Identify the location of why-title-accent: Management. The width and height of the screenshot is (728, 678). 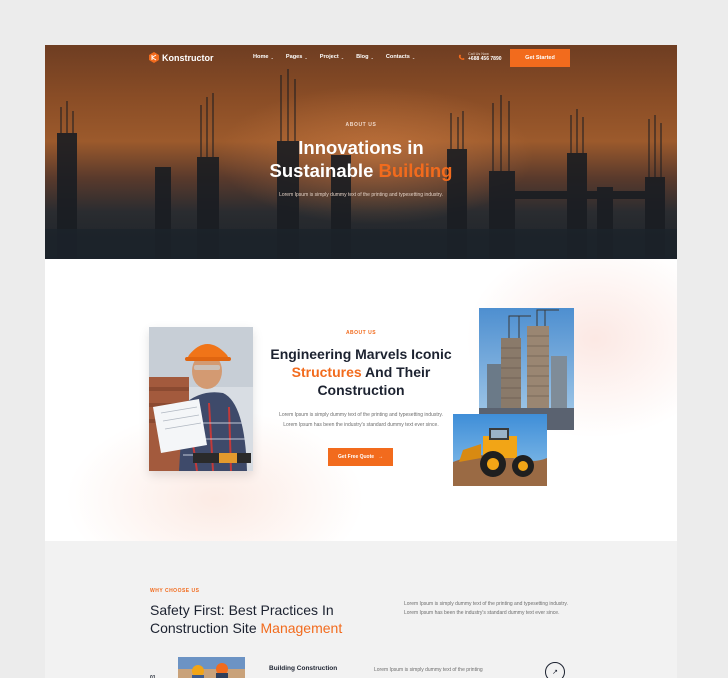
(301, 628).